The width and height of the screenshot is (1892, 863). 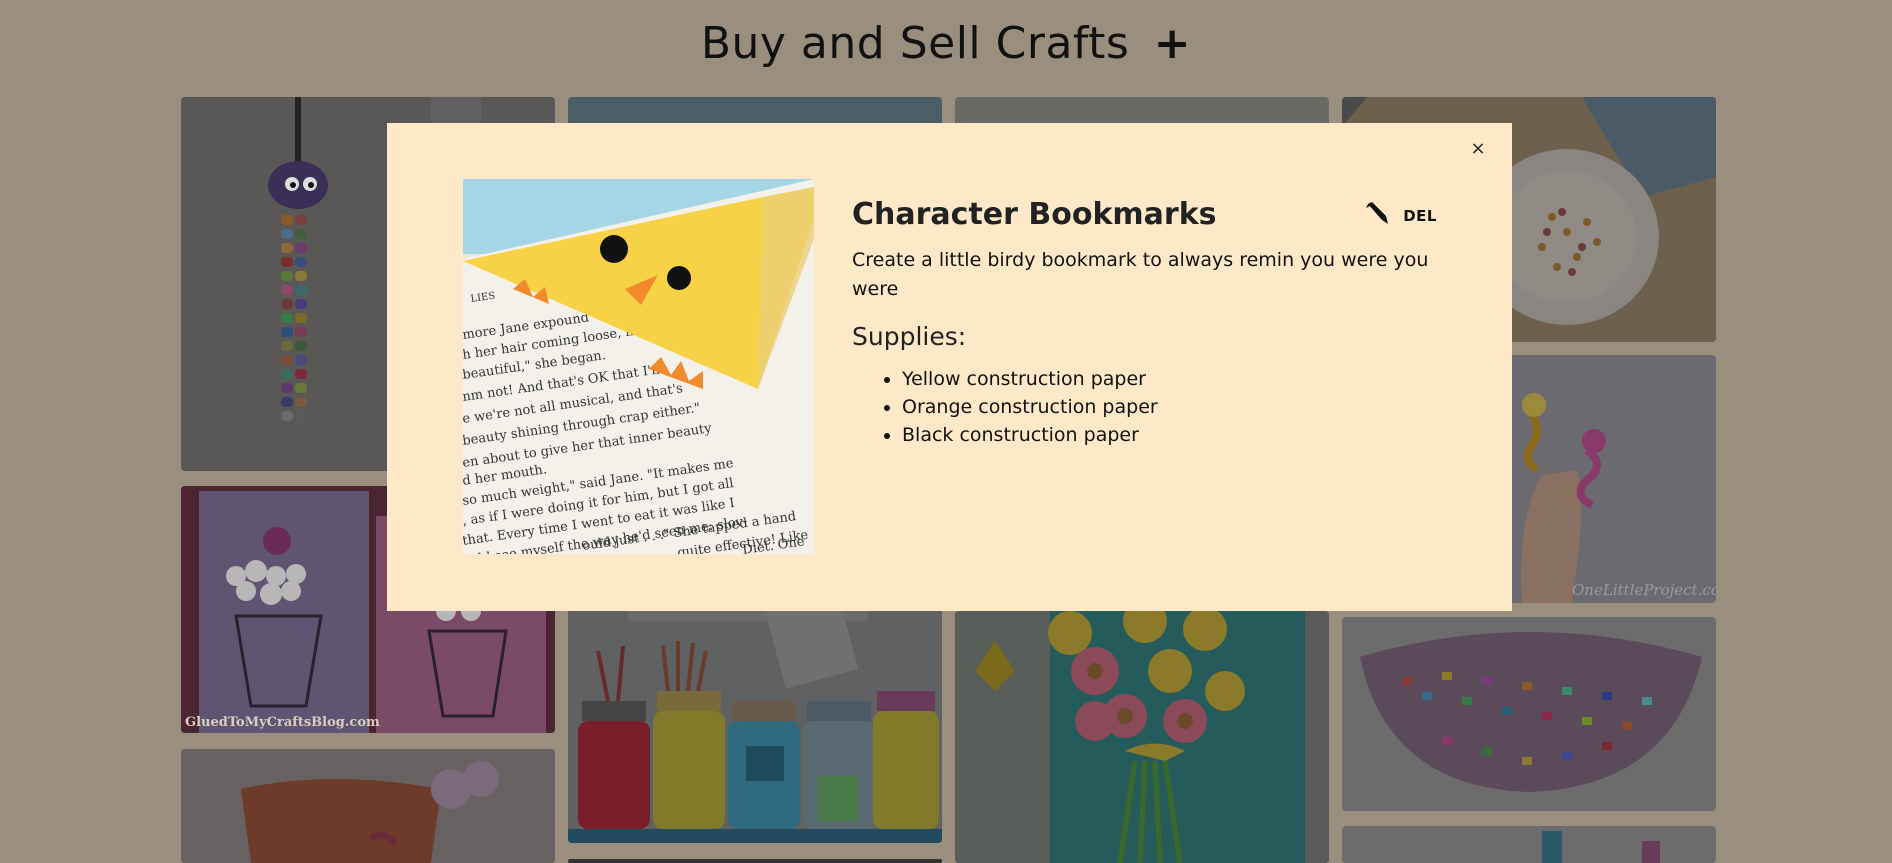 I want to click on gallery-item-bead-bowl, so click(x=1529, y=714).